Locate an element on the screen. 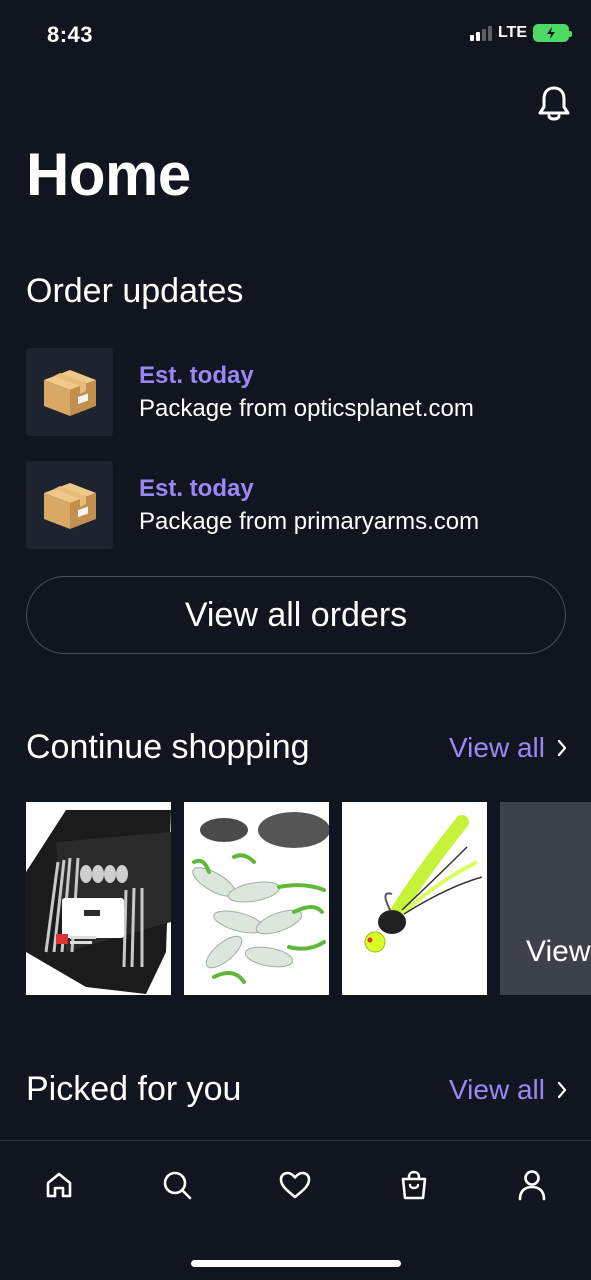 The image size is (591, 1280). picked-for-you-view-all-link: View all is located at coordinates (508, 1090).